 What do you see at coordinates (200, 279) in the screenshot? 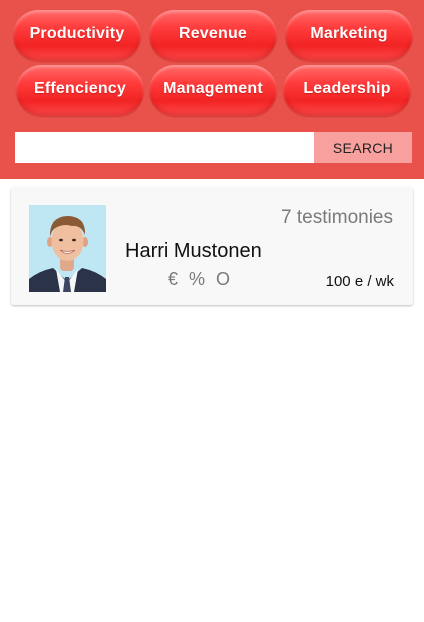
I see `stats-icons: € % O` at bounding box center [200, 279].